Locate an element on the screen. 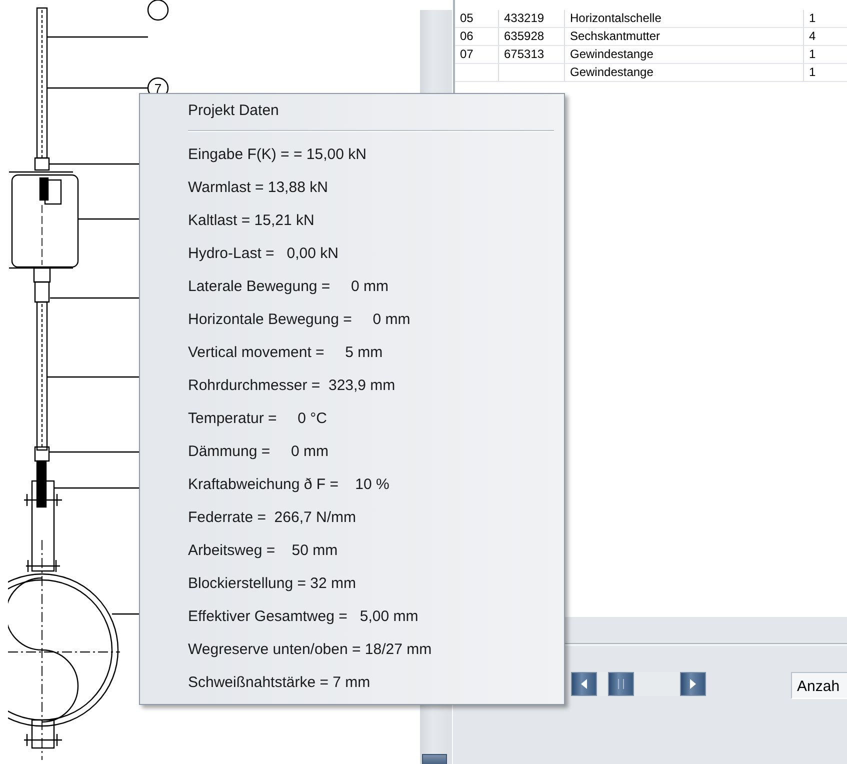 This screenshot has height=764, width=847. data-line: Effektiver Gesamtweg = 5,00 mm is located at coordinates (304, 617).